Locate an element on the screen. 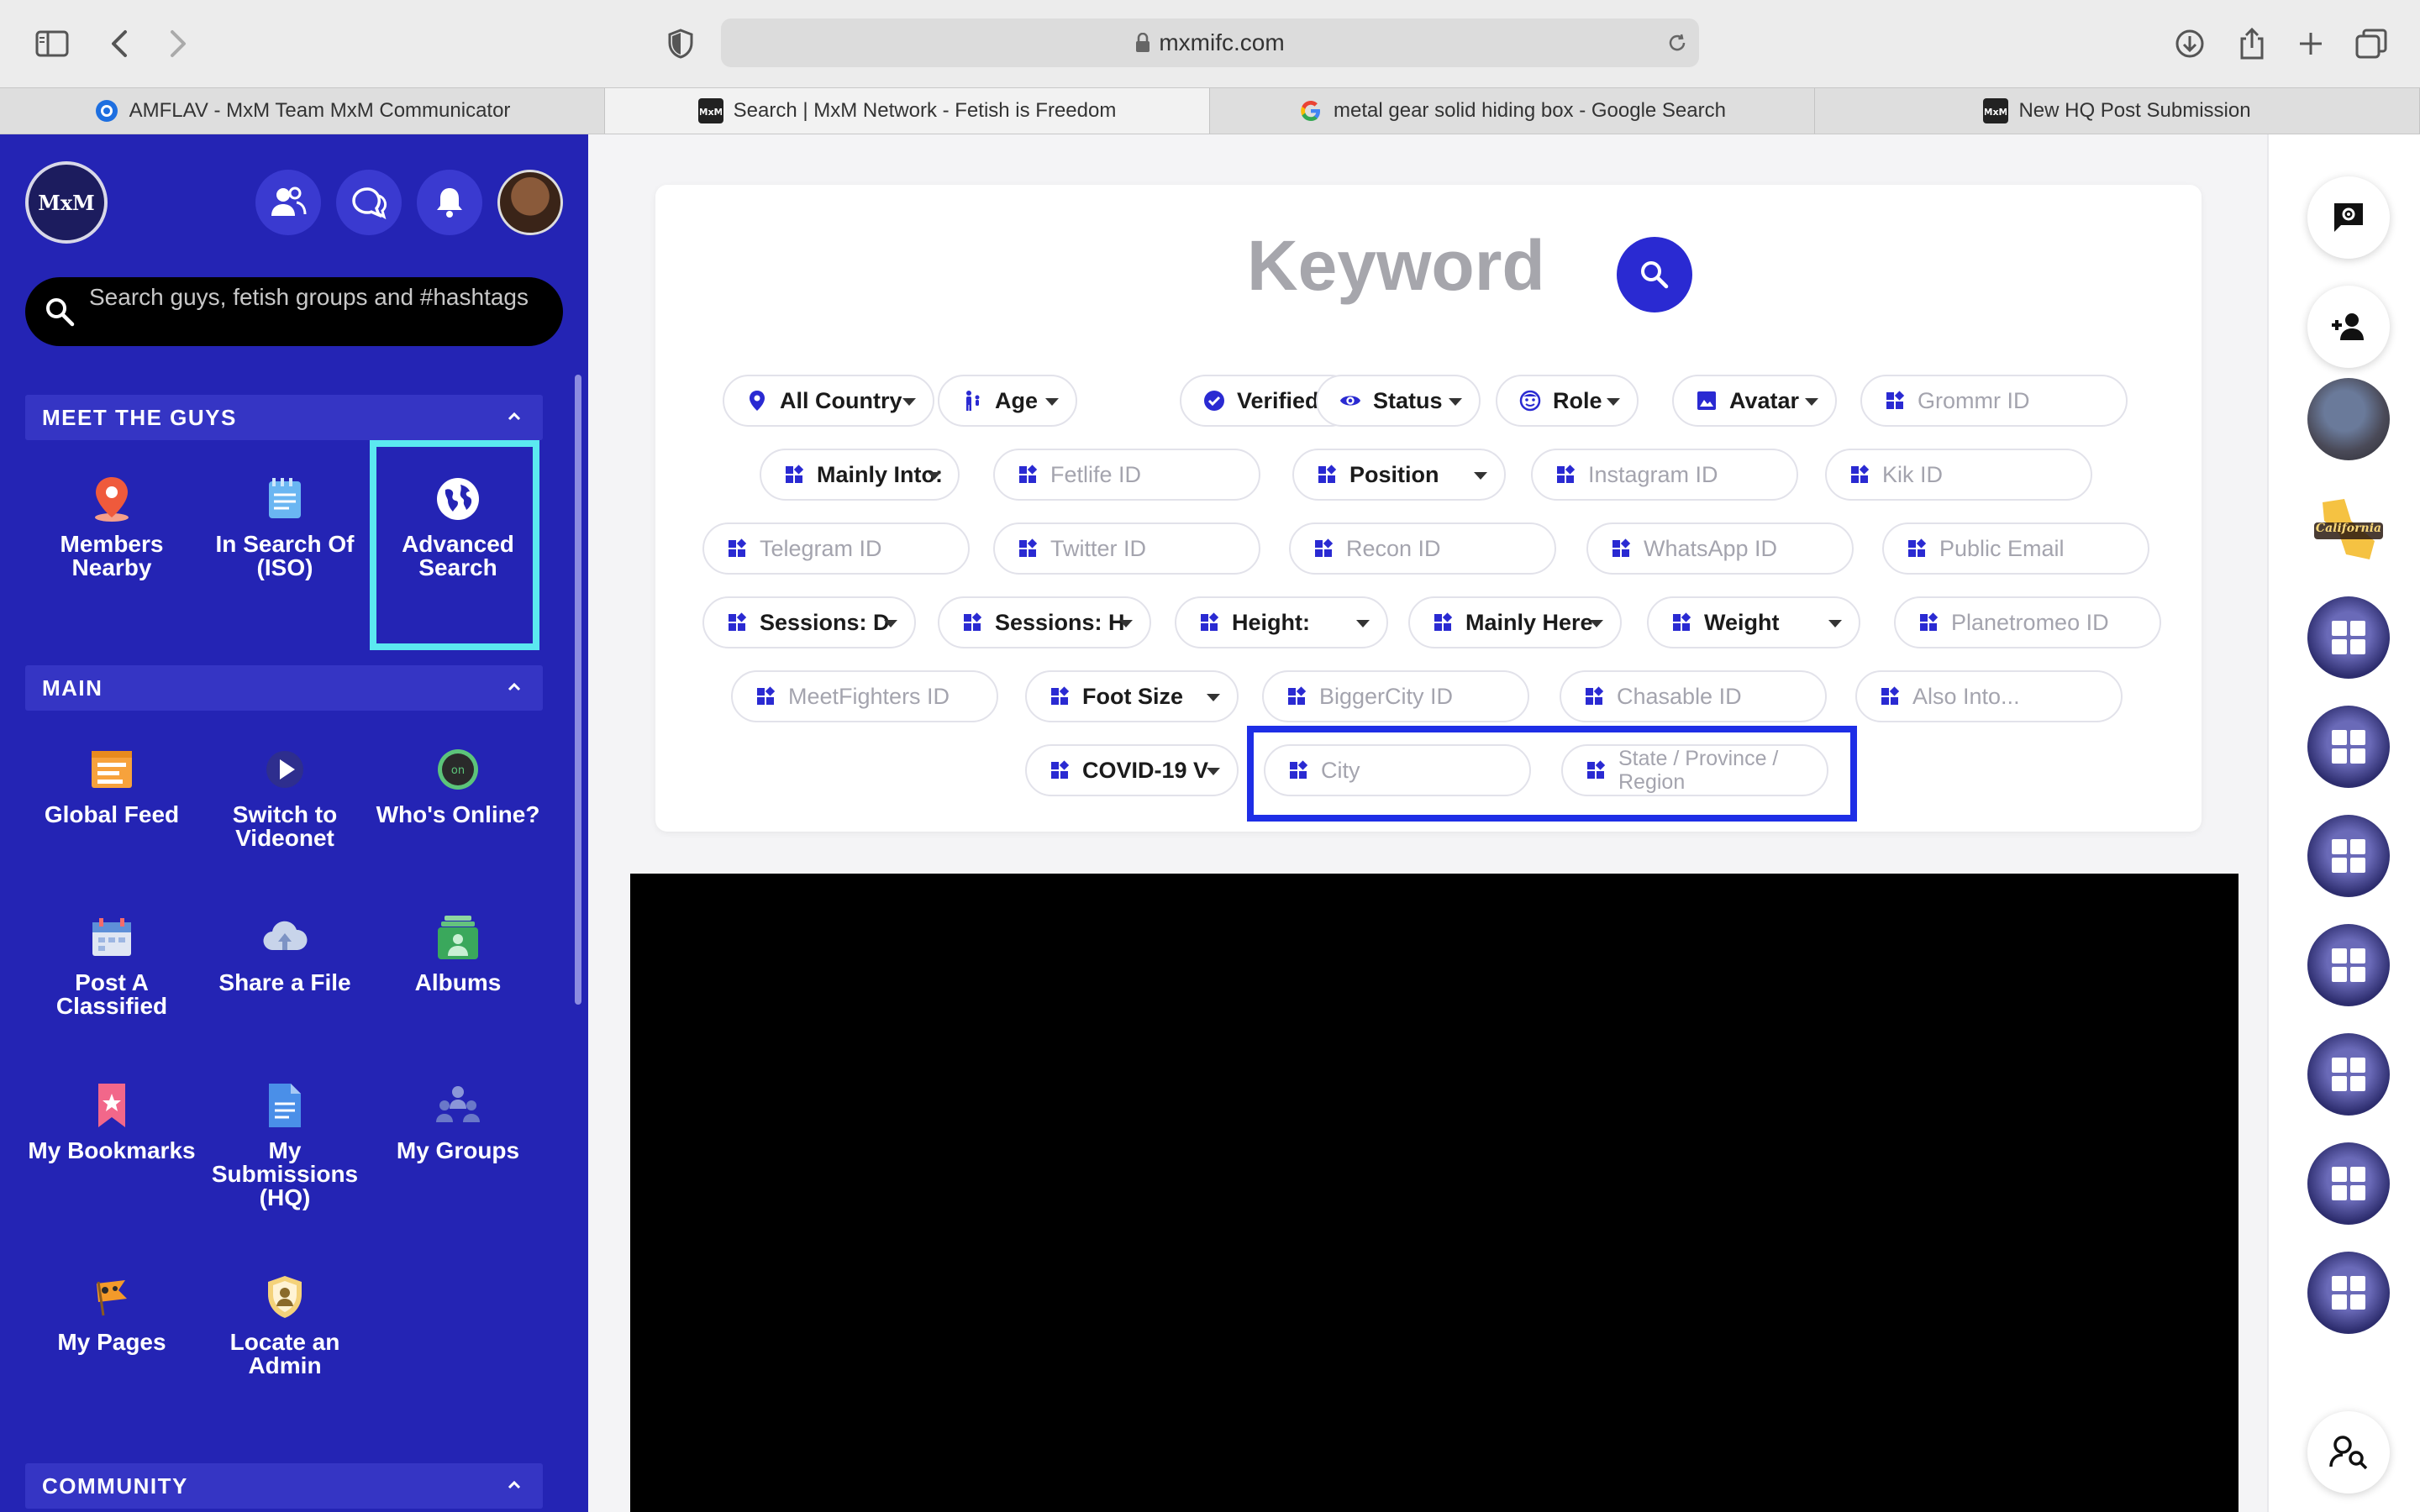 The width and height of the screenshot is (2420, 1512). reload-icon is located at coordinates (1677, 43).